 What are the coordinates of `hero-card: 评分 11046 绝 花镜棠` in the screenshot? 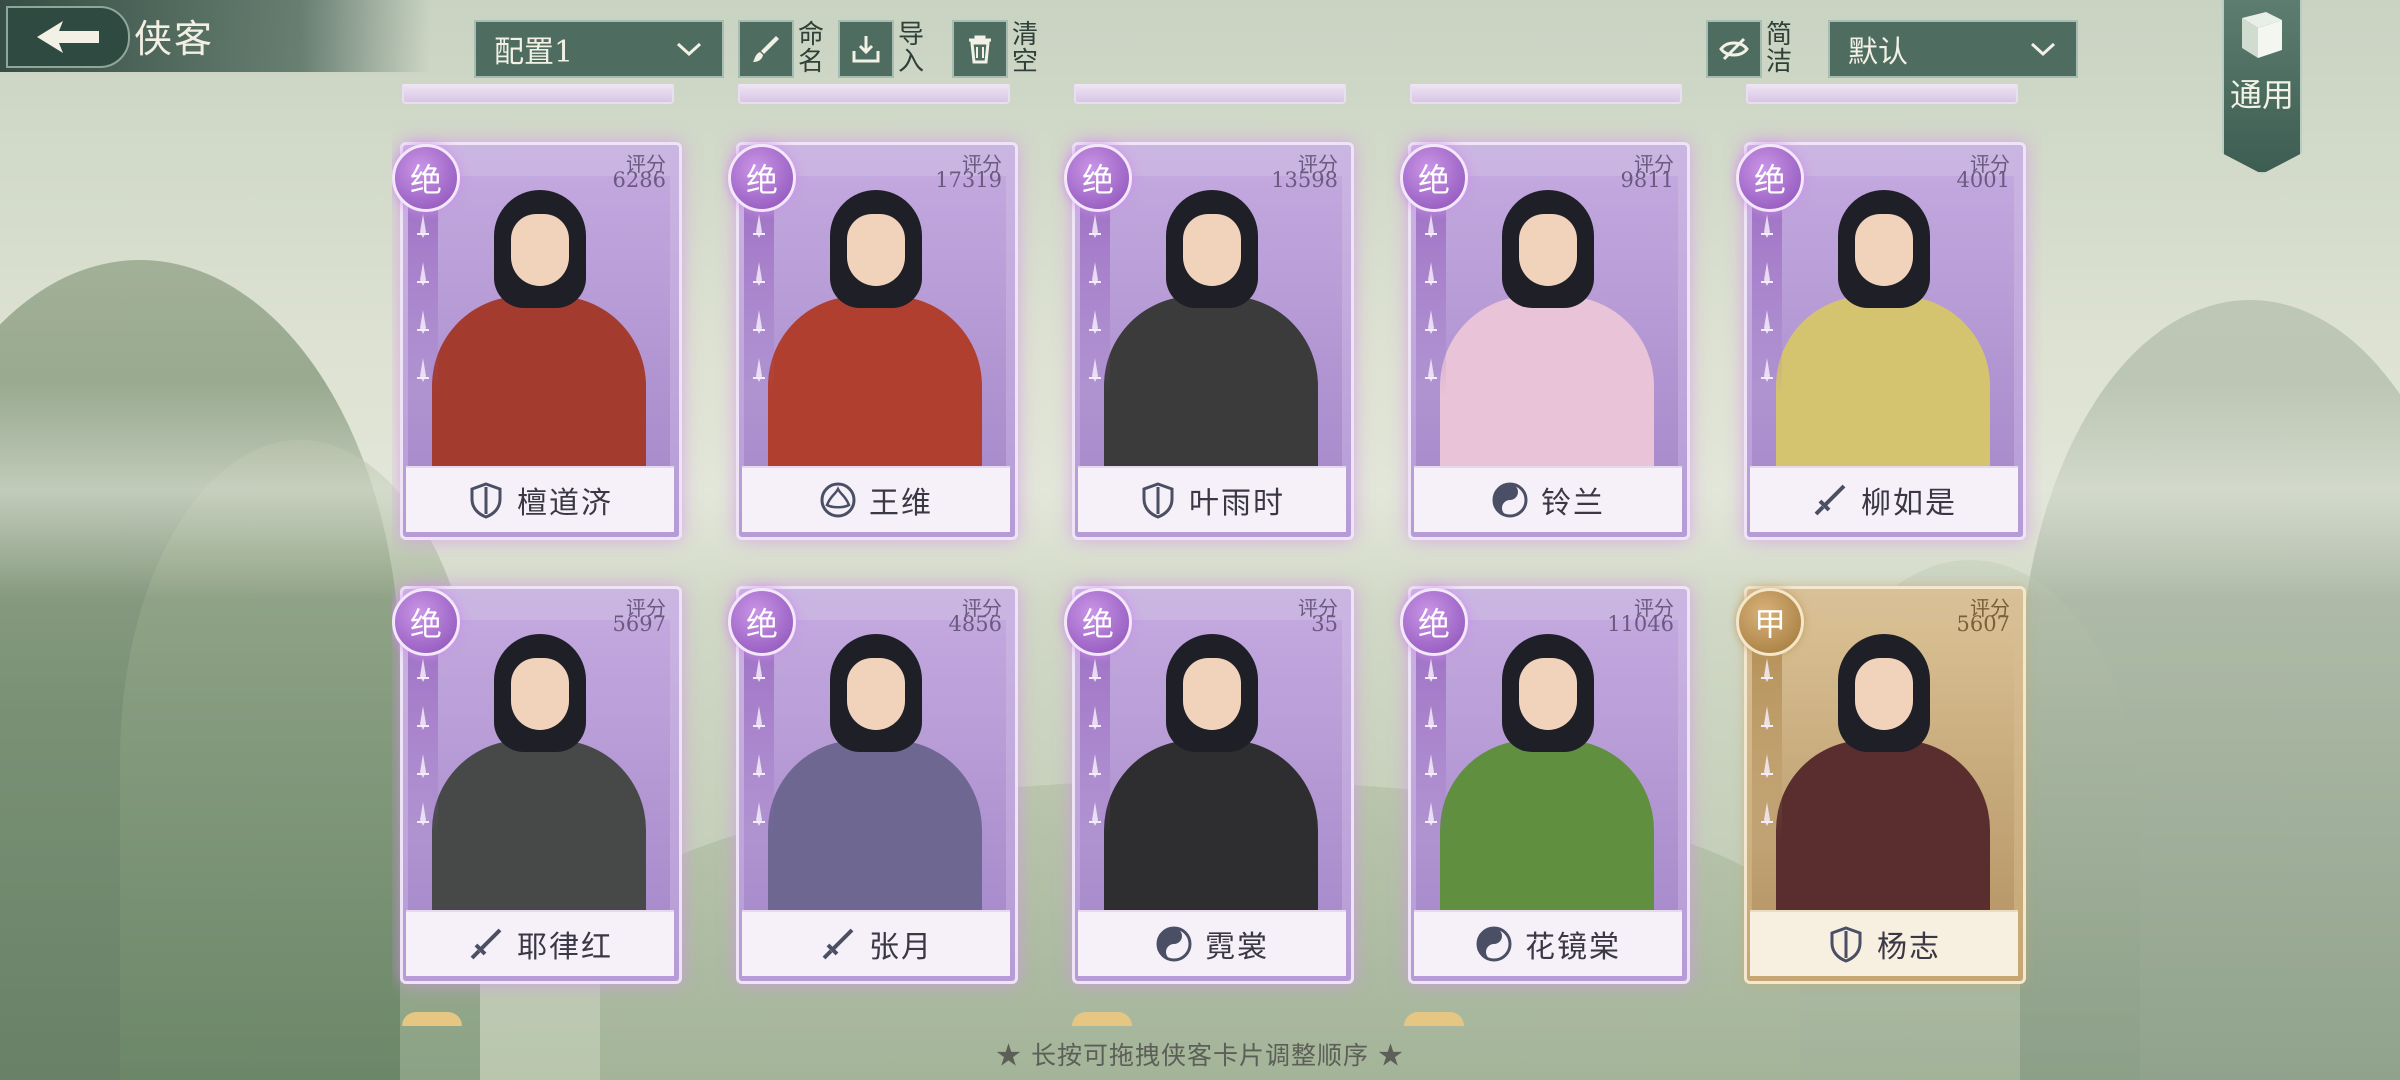 It's located at (1545, 781).